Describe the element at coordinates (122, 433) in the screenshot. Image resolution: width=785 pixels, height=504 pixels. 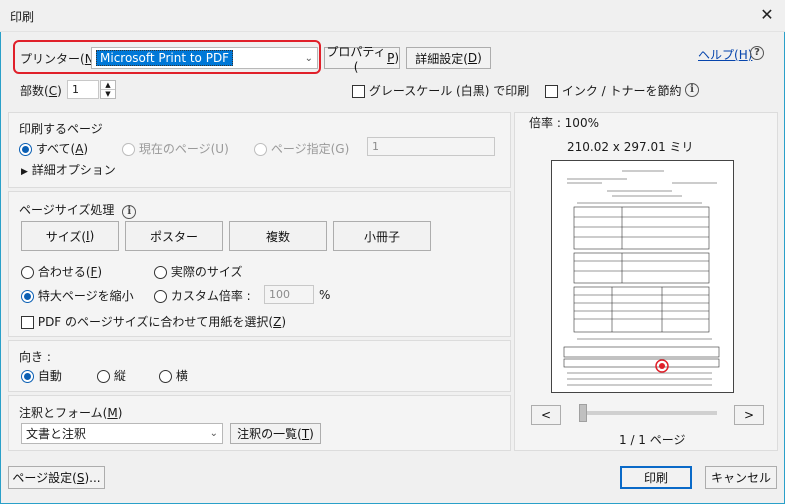
I see `comments-select: 文書と注釈 ⌄` at that location.